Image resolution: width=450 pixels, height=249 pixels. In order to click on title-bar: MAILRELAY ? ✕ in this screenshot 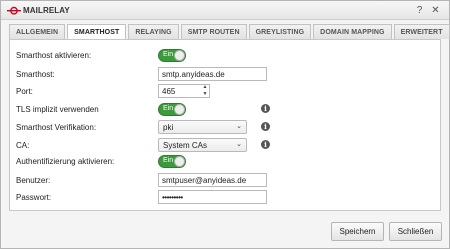, I will do `click(225, 10)`.